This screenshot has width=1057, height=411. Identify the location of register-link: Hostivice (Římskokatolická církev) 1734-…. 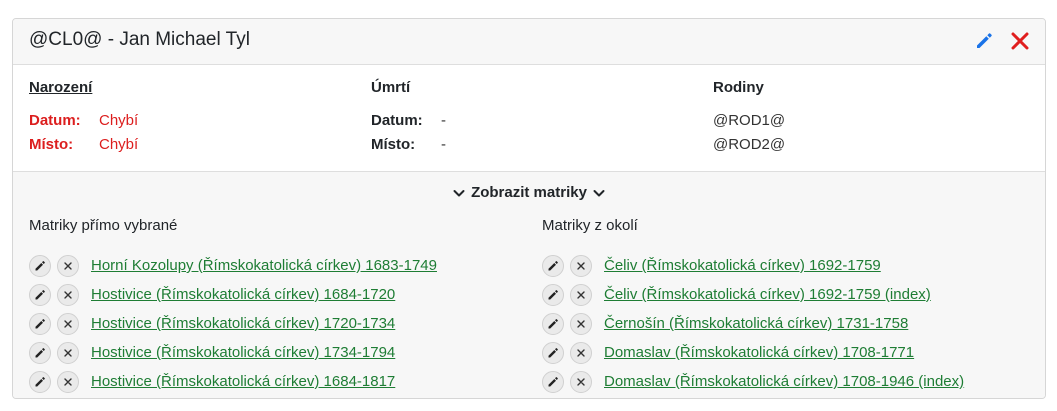
(243, 352).